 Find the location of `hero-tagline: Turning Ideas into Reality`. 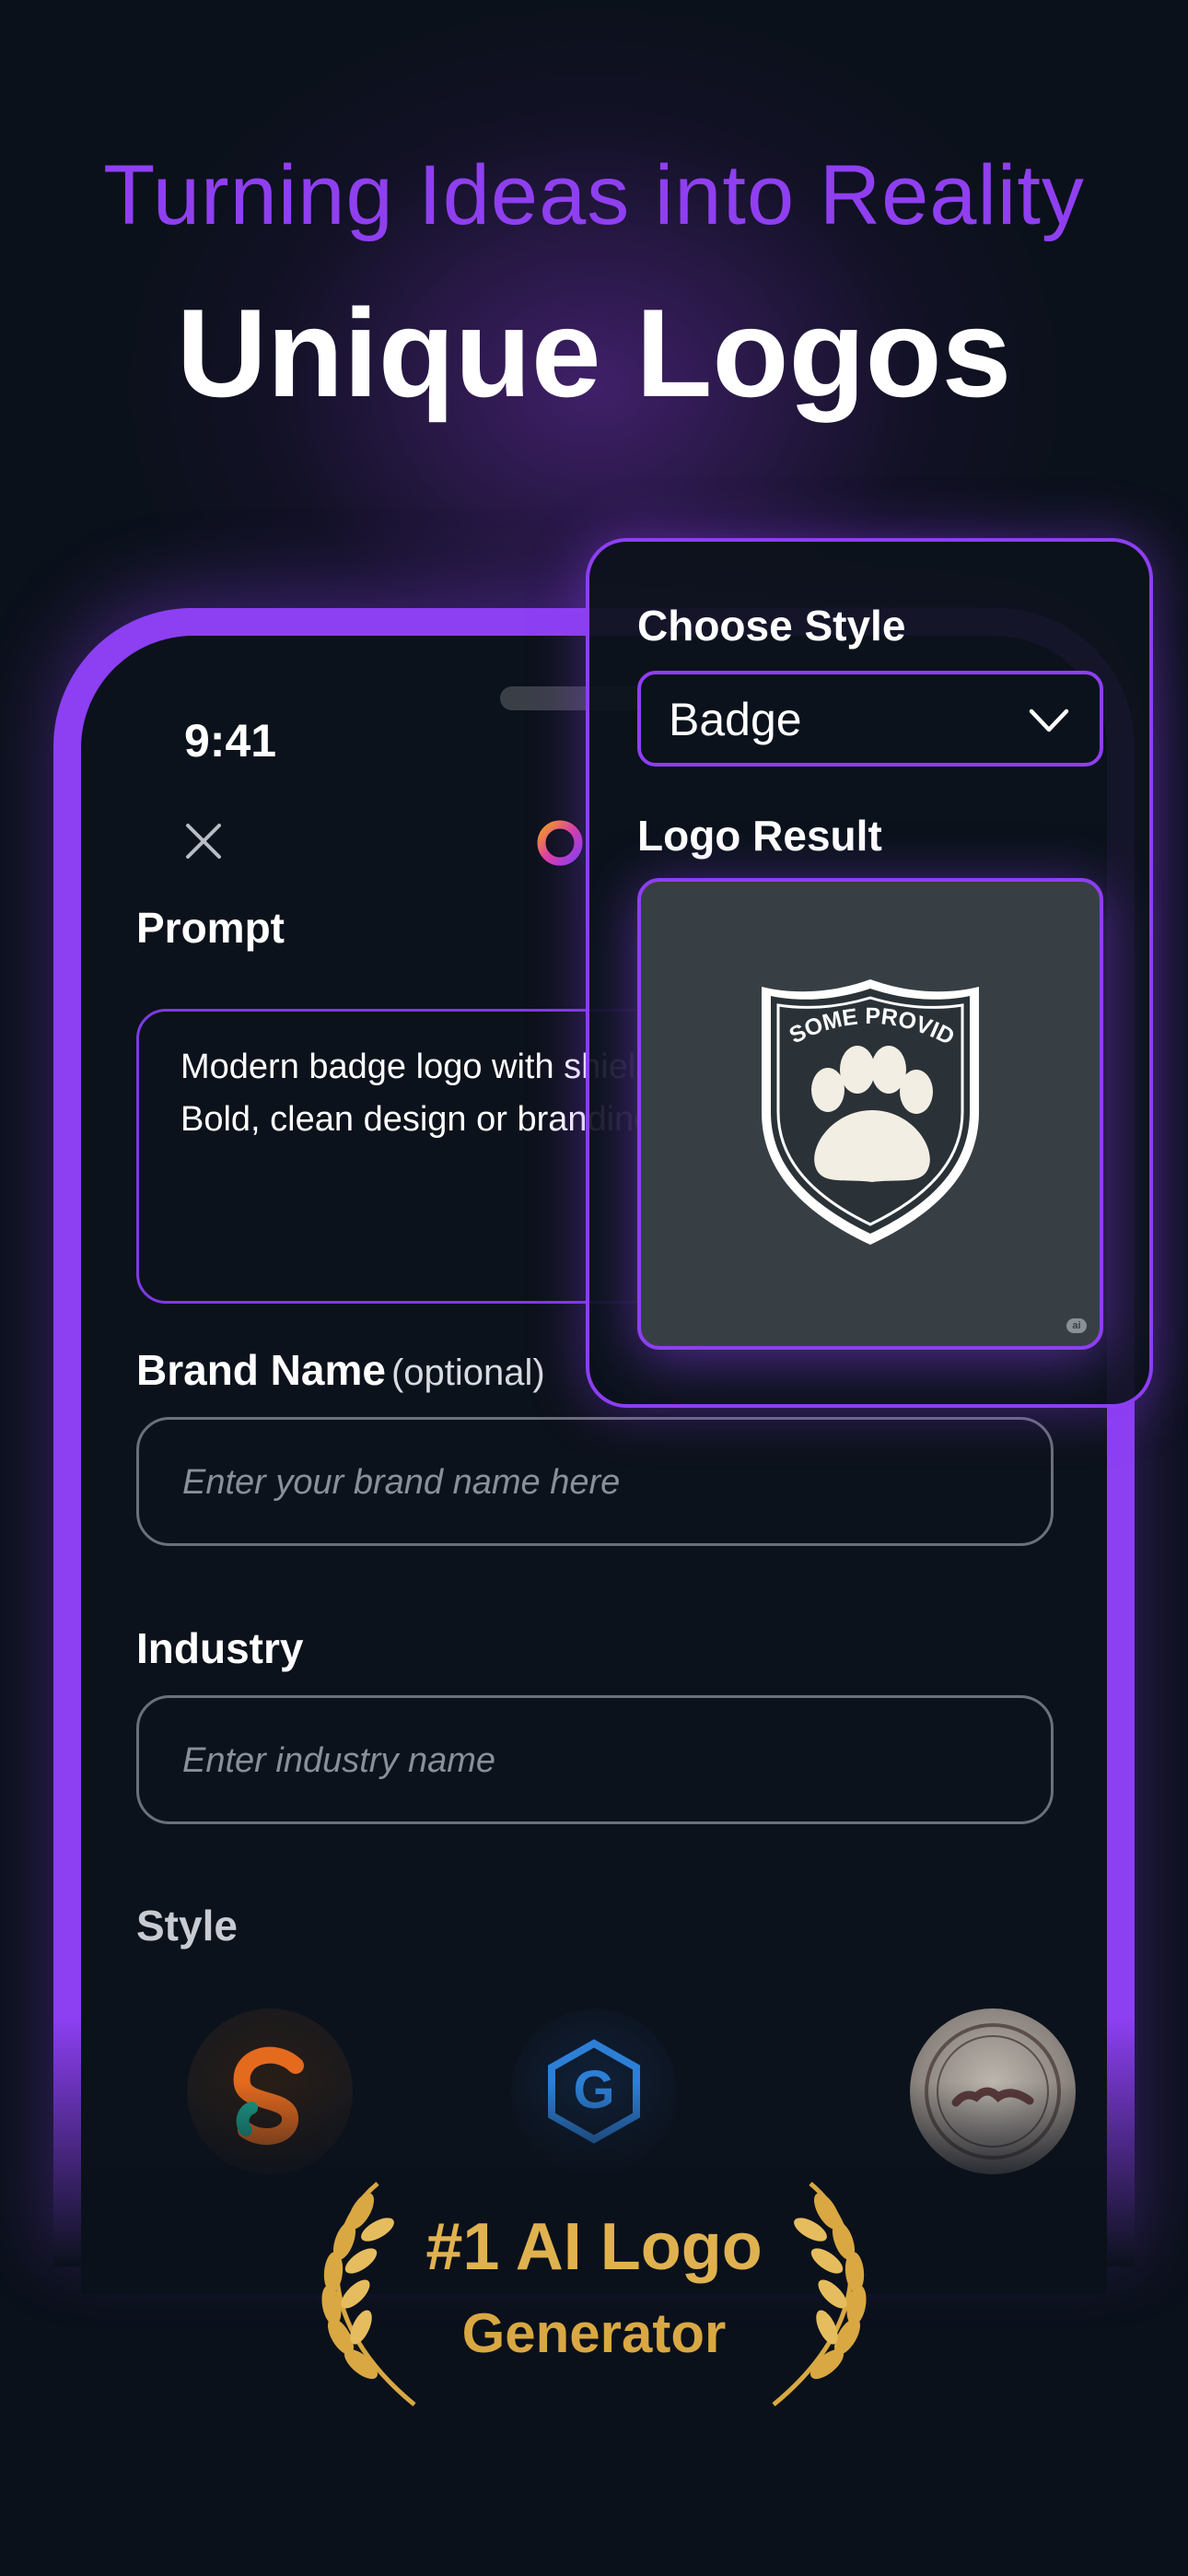

hero-tagline: Turning Ideas into Reality is located at coordinates (594, 195).